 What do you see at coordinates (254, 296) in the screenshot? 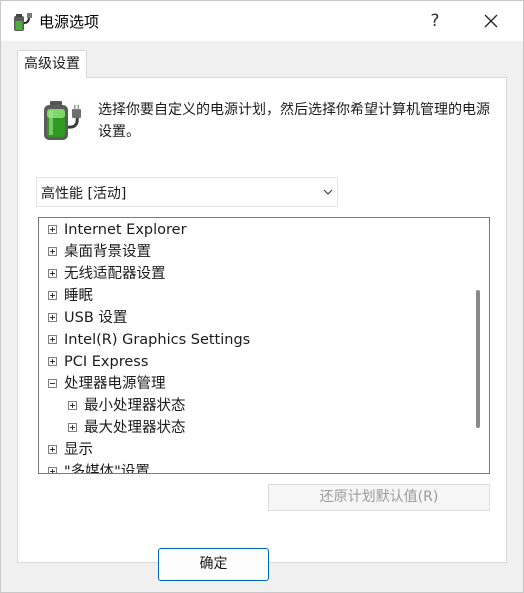
I see `tree-item: 睡眠` at bounding box center [254, 296].